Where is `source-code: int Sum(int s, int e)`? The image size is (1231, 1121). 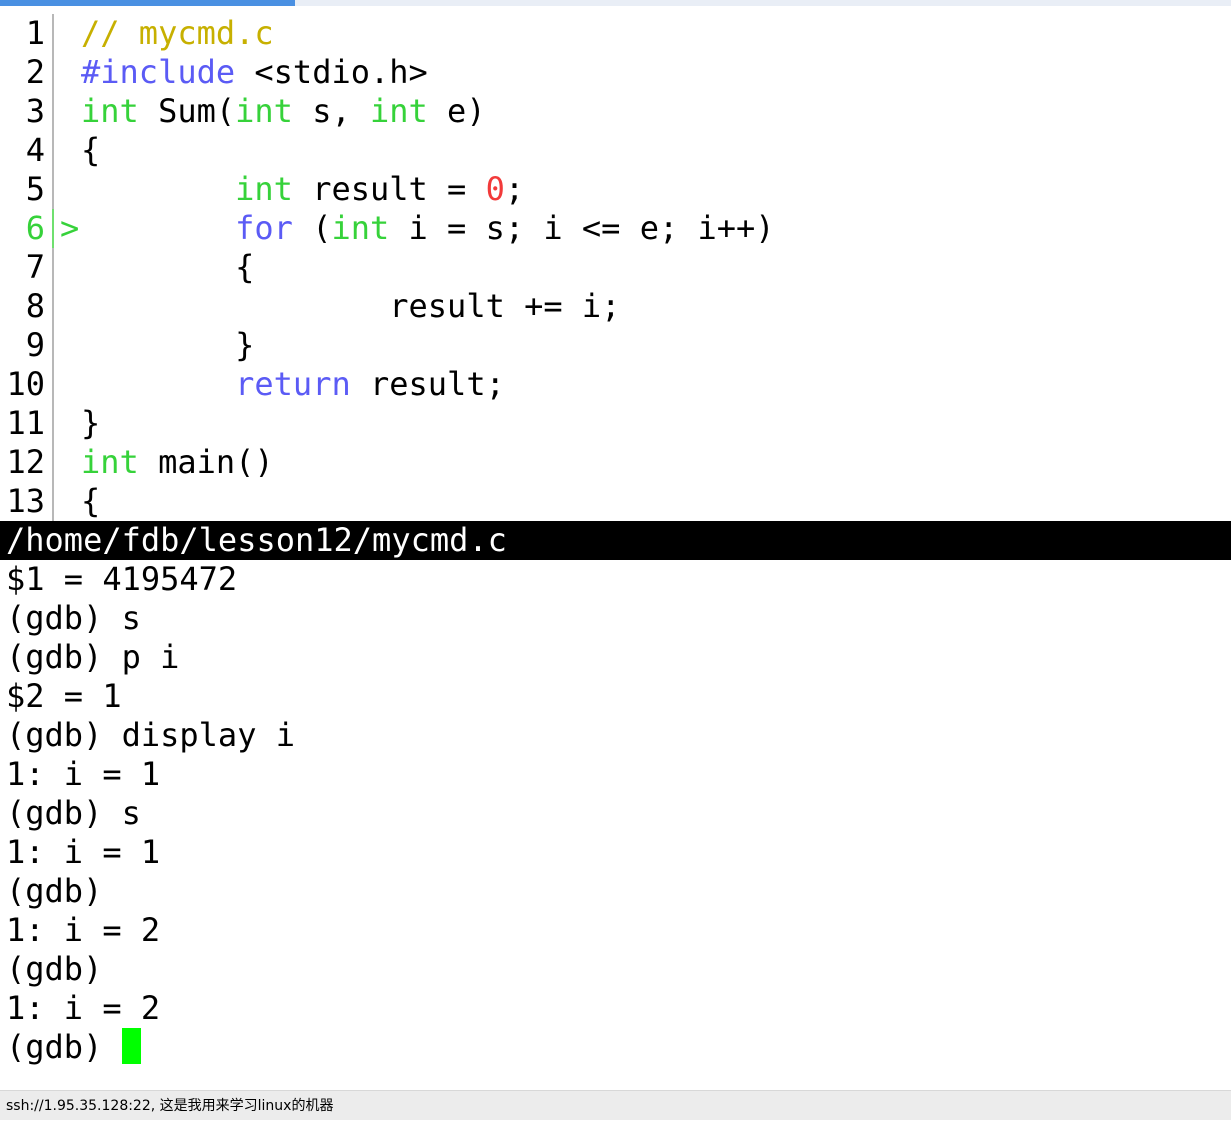 source-code: int Sum(int s, int e) is located at coordinates (283, 111).